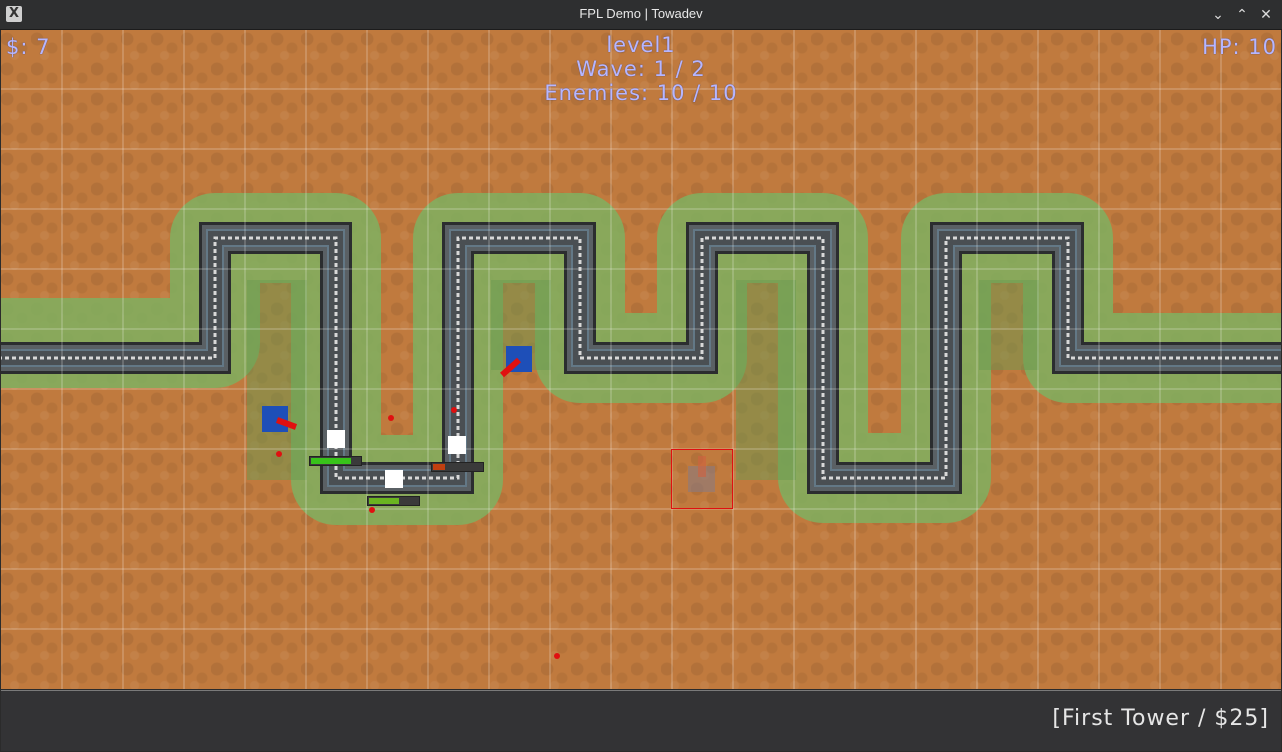  What do you see at coordinates (1160, 718) in the screenshot?
I see `selected-tower-label: [First Tower / $25]` at bounding box center [1160, 718].